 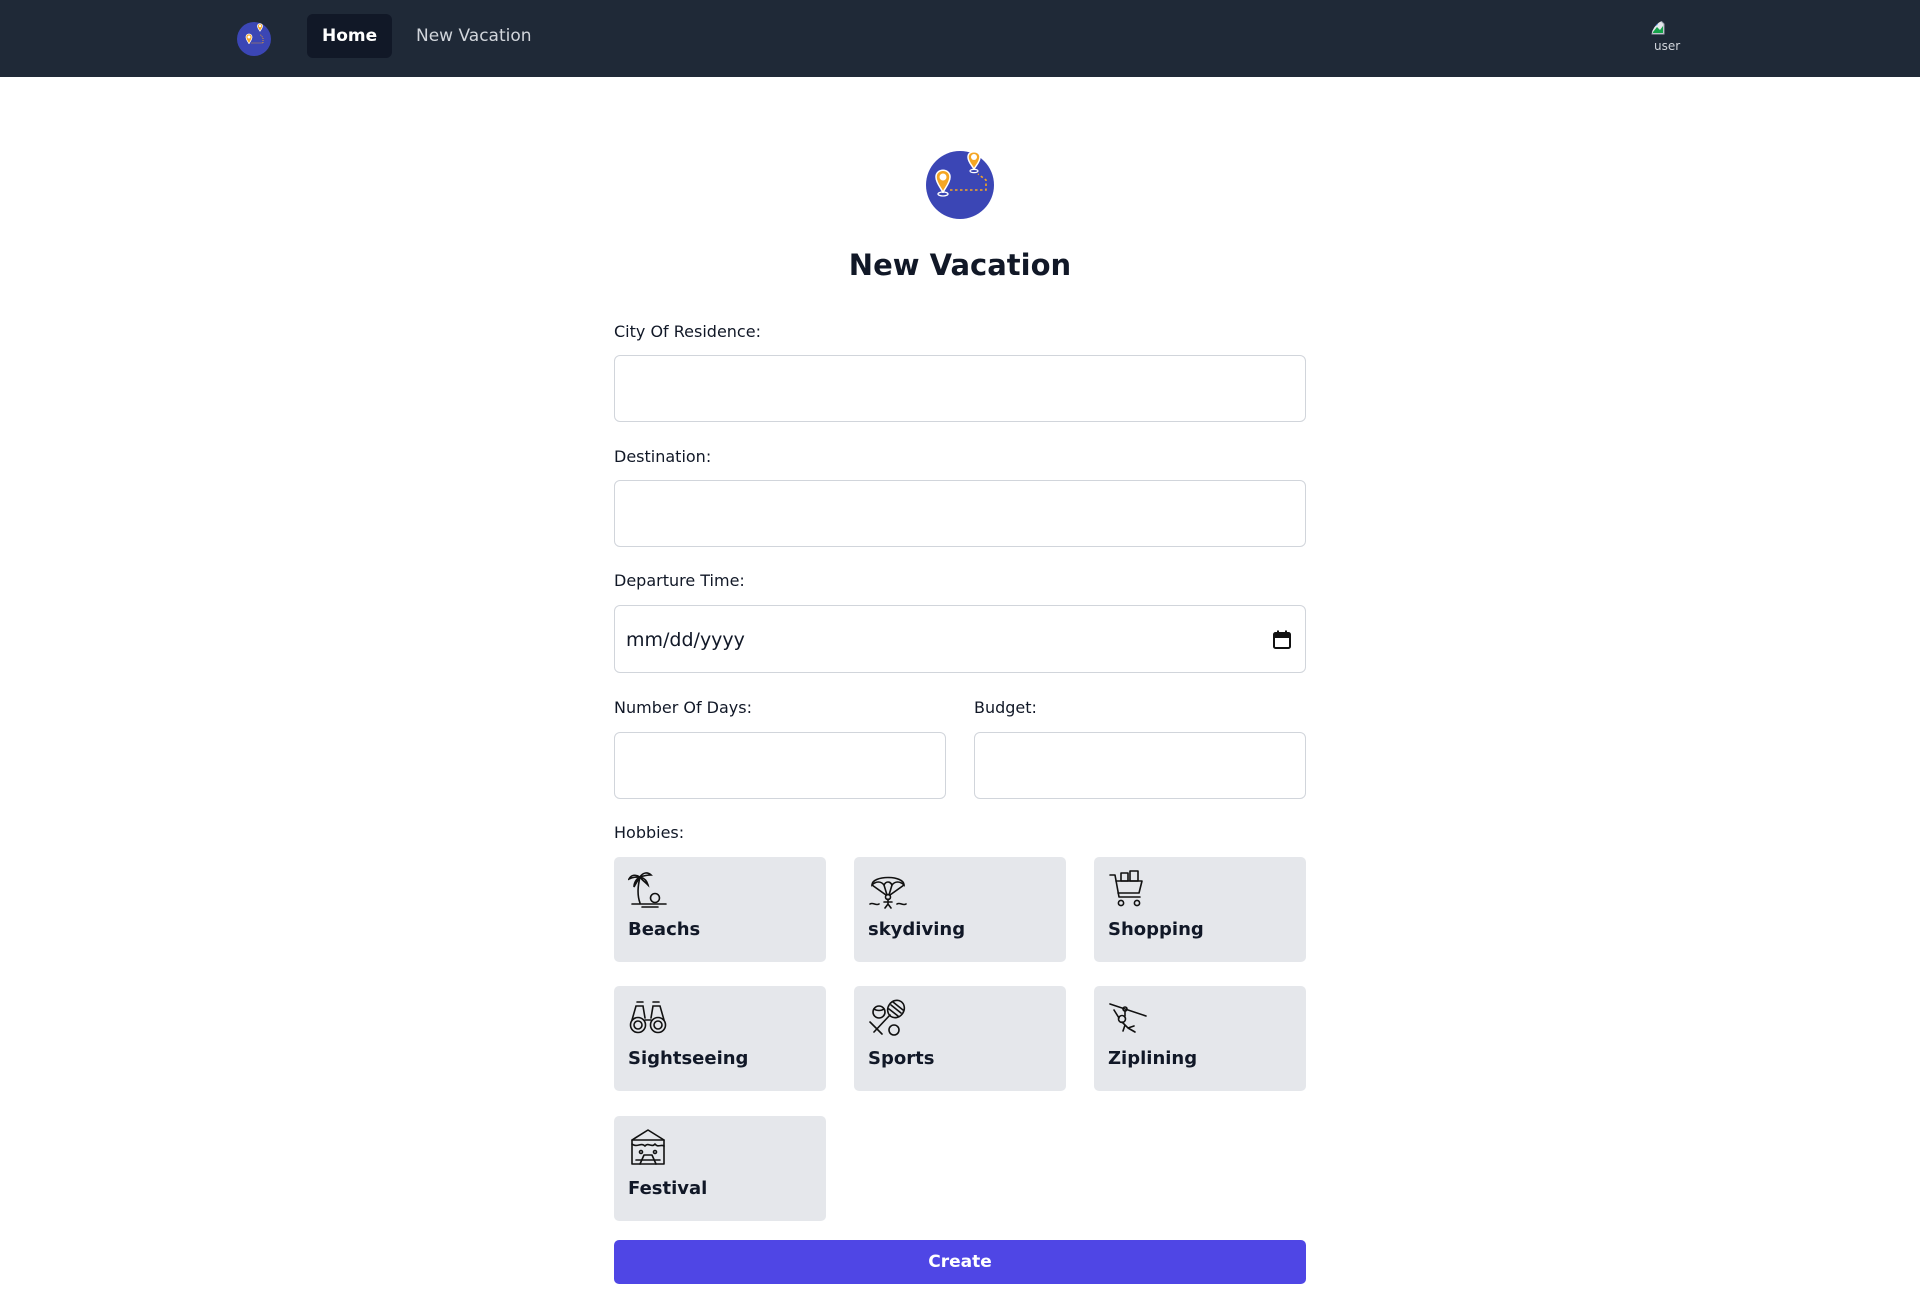 I want to click on hobby-card-skydiving: skydiving, so click(x=960, y=909).